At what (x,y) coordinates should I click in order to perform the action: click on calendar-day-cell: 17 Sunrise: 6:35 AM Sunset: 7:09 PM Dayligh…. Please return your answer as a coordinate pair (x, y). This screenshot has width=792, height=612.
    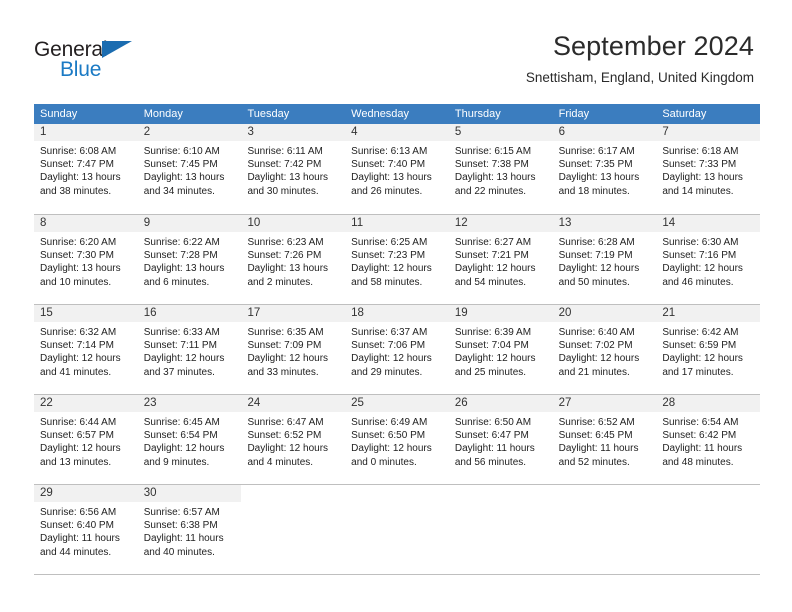
    Looking at the image, I should click on (293, 350).